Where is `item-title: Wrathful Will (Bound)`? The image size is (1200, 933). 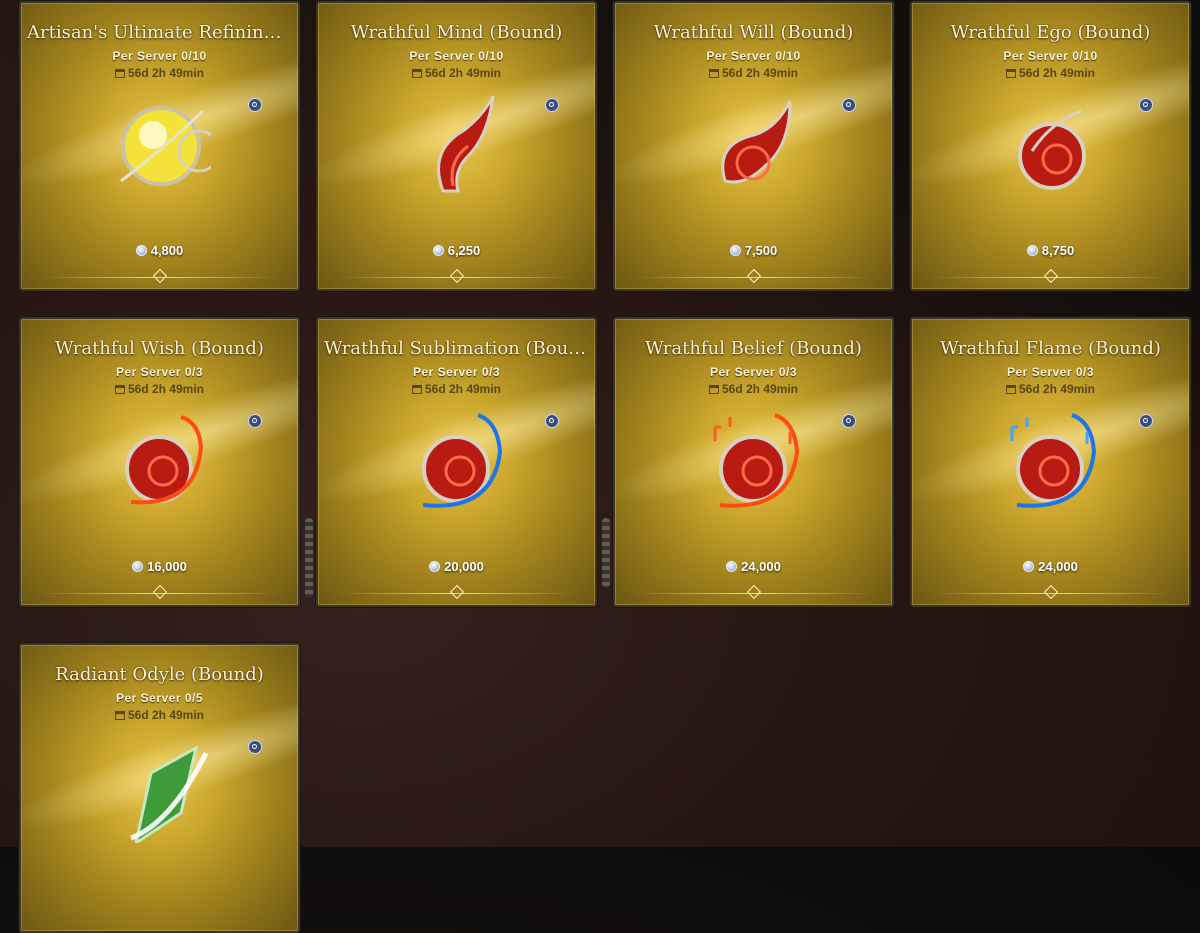
item-title: Wrathful Will (Bound) is located at coordinates (753, 32).